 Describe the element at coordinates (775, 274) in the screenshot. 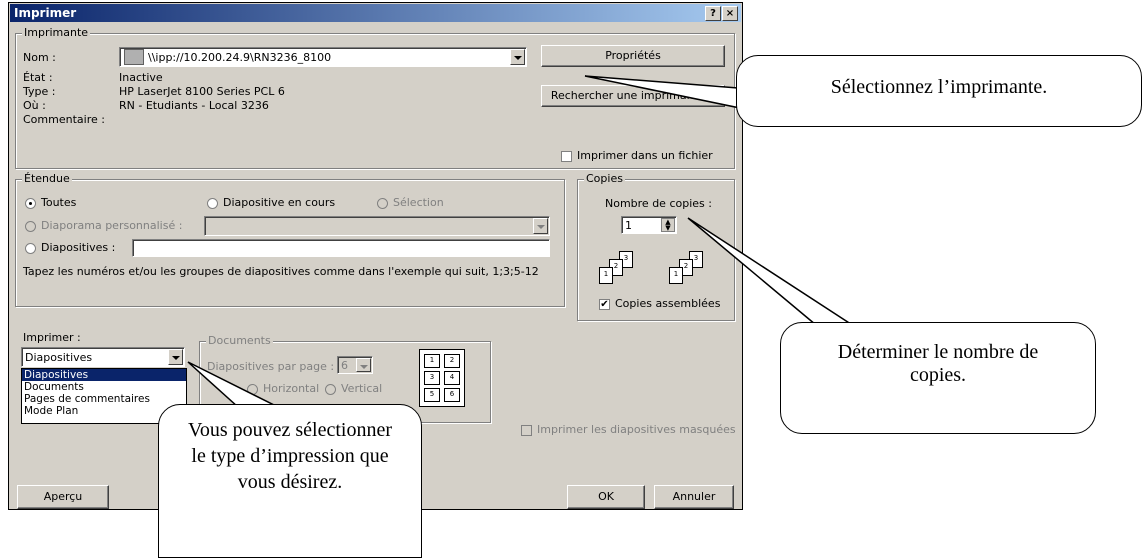

I see `copies-callout-tail` at that location.